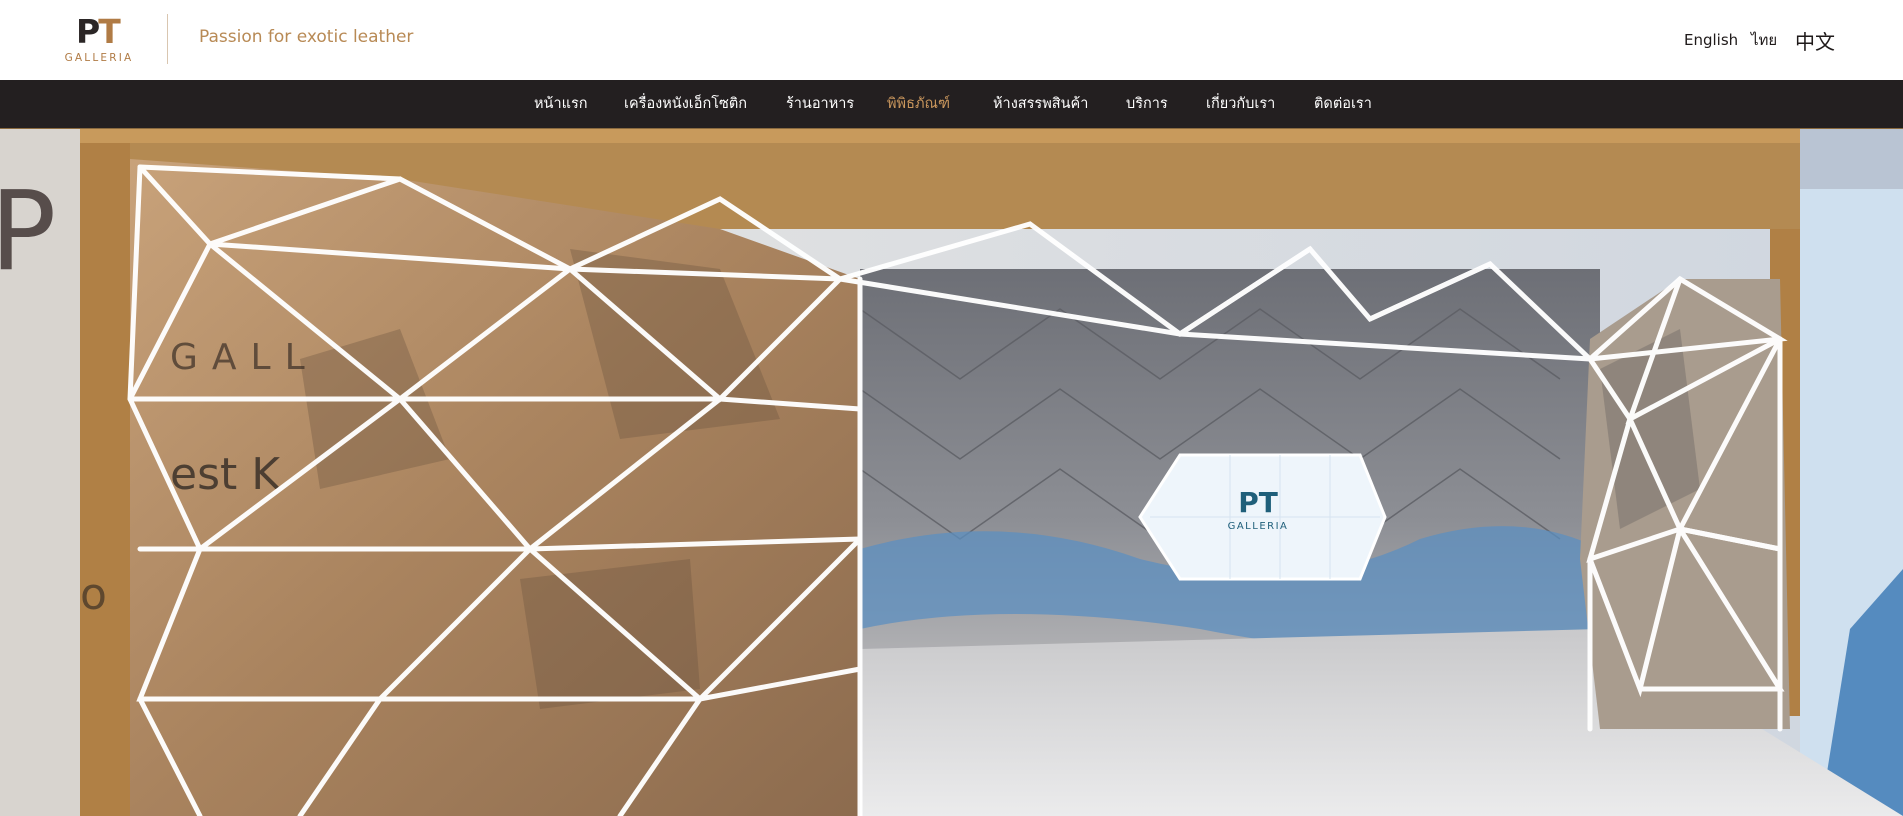 The height and width of the screenshot is (816, 1903). I want to click on nav-item-contact: ติดต่อเรา, so click(1343, 104).